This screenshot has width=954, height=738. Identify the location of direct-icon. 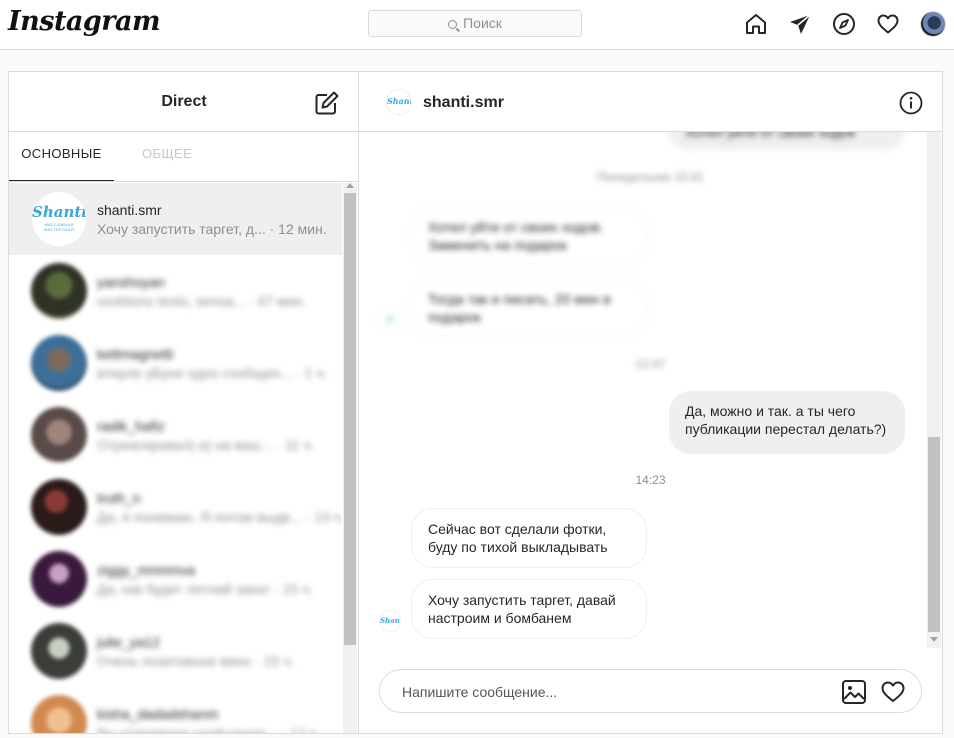
(800, 24).